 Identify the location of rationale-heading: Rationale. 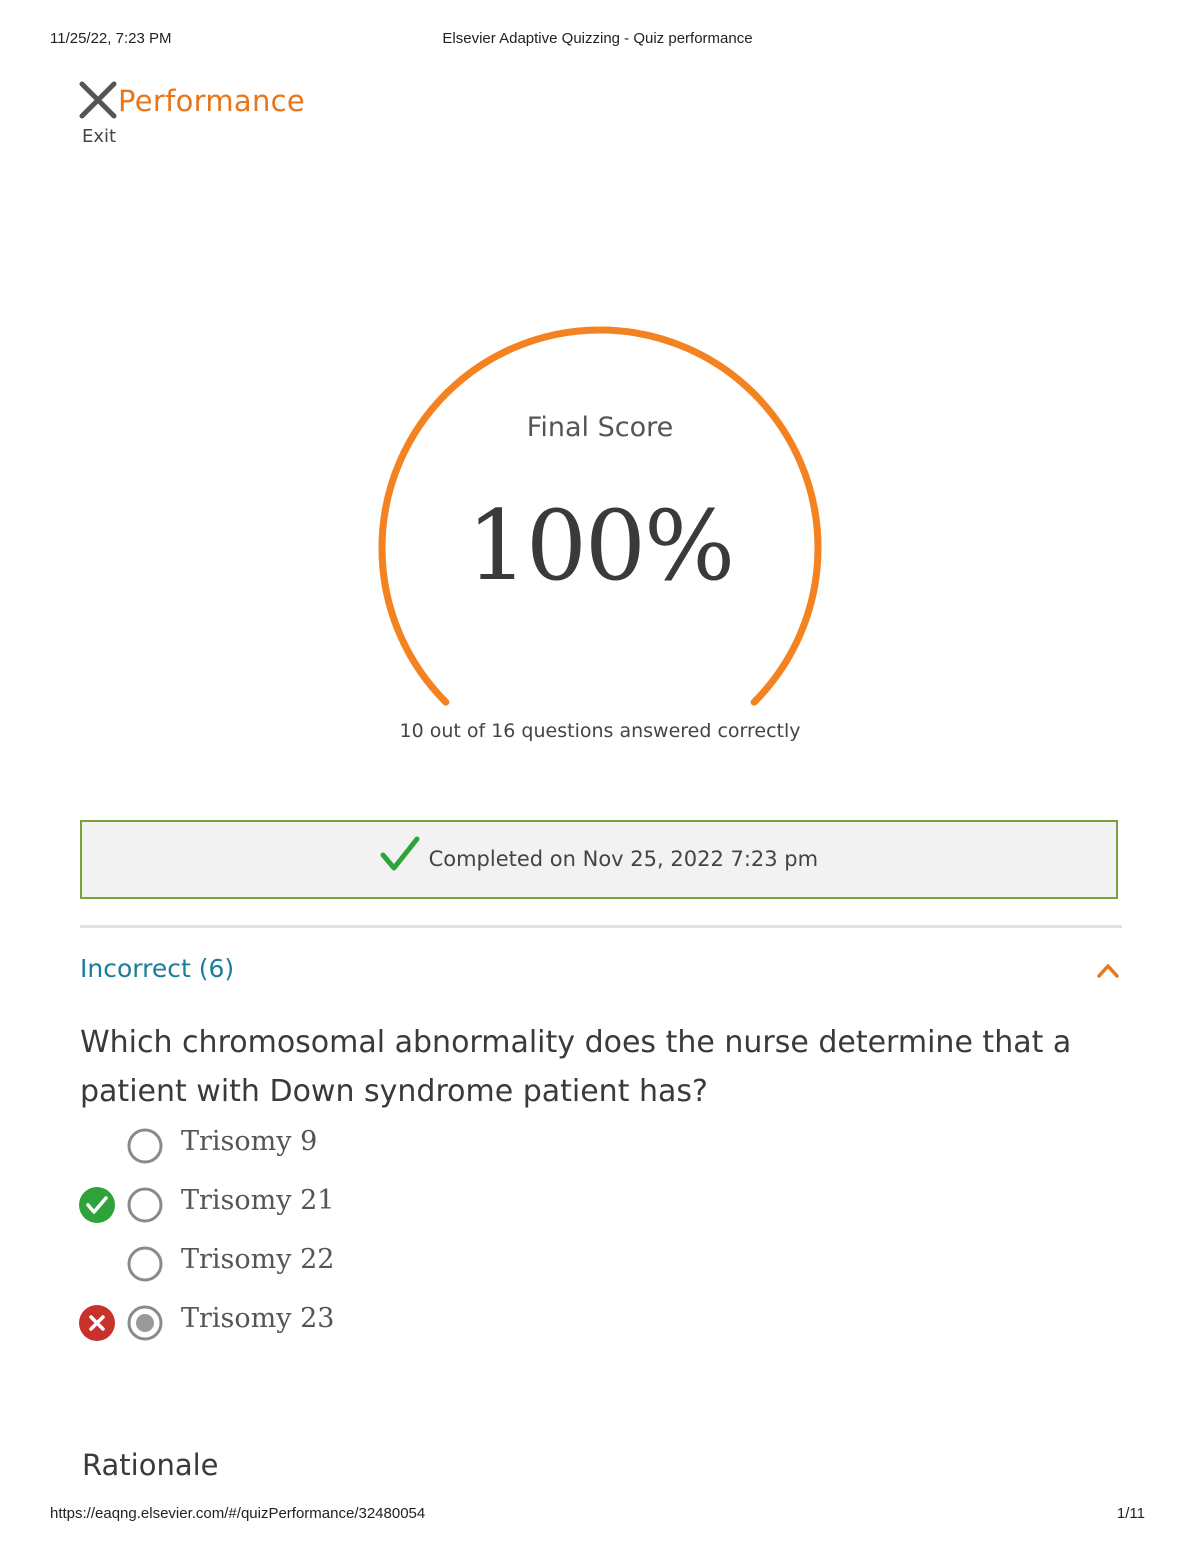
(150, 1465).